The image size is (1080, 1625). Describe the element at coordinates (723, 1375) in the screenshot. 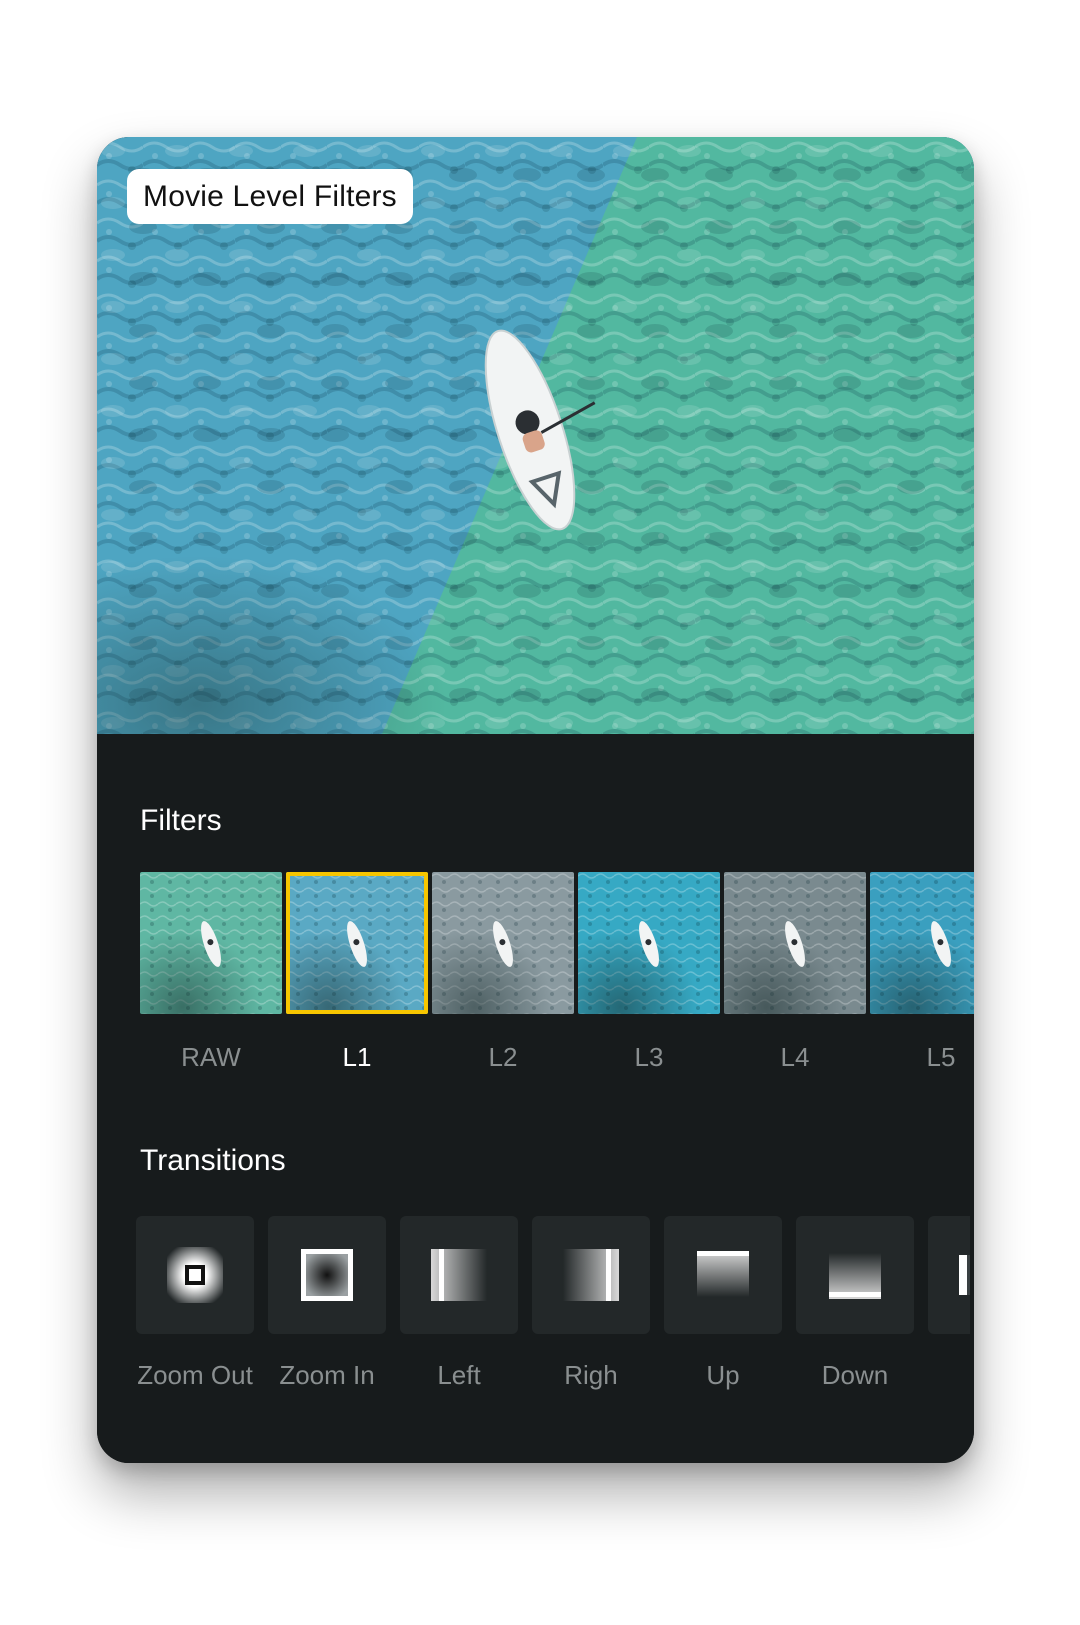

I see `transition-label: Up` at that location.